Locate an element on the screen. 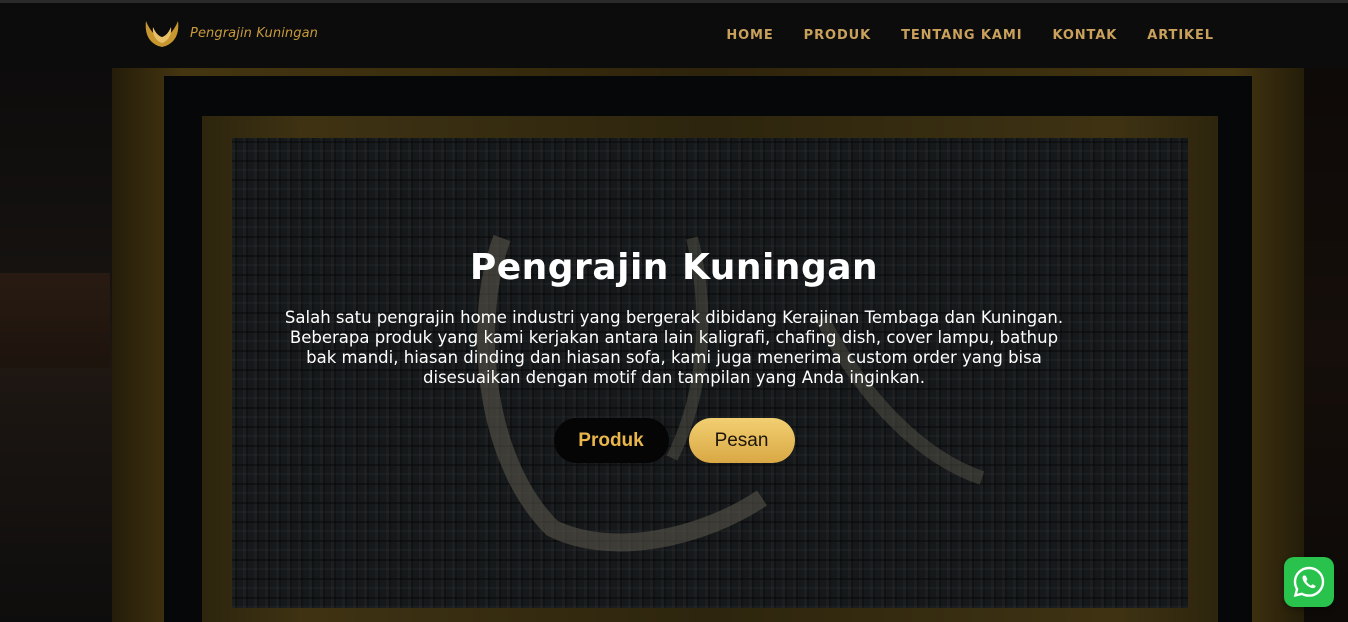 This screenshot has height=622, width=1348. whatsapp-button is located at coordinates (1309, 582).